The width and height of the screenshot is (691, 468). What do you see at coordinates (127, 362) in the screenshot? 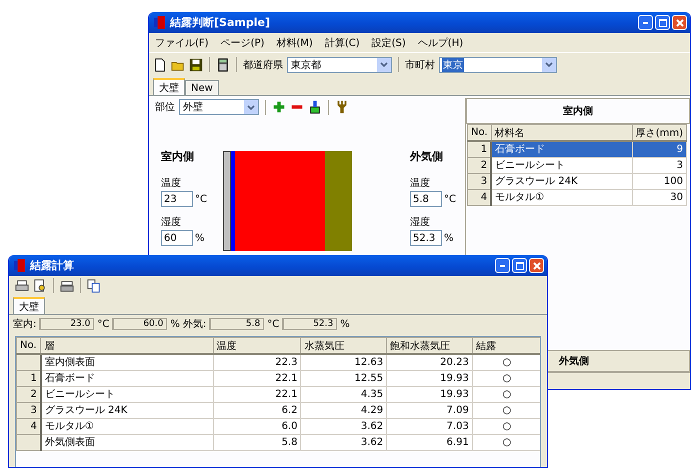
I see `table-cell: 室内側表面` at bounding box center [127, 362].